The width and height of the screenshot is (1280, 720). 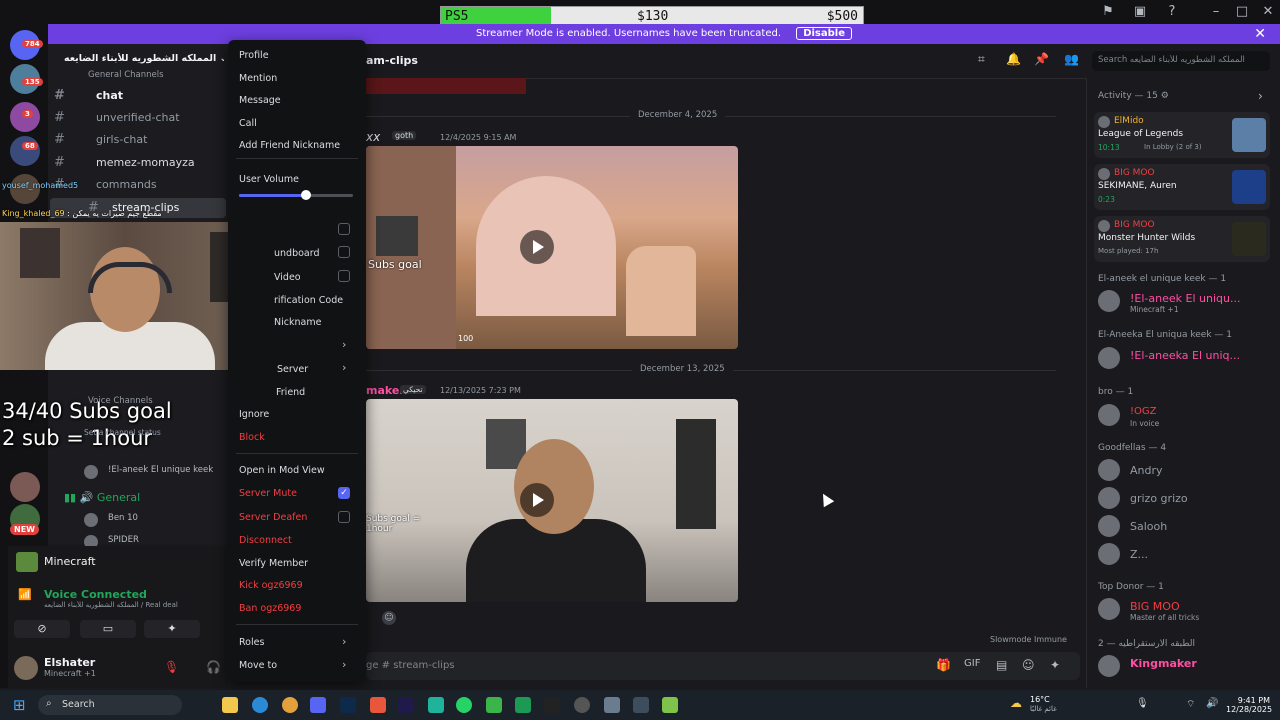 What do you see at coordinates (117, 118) in the screenshot?
I see `channel-unverified-chat: # unverified-chat` at bounding box center [117, 118].